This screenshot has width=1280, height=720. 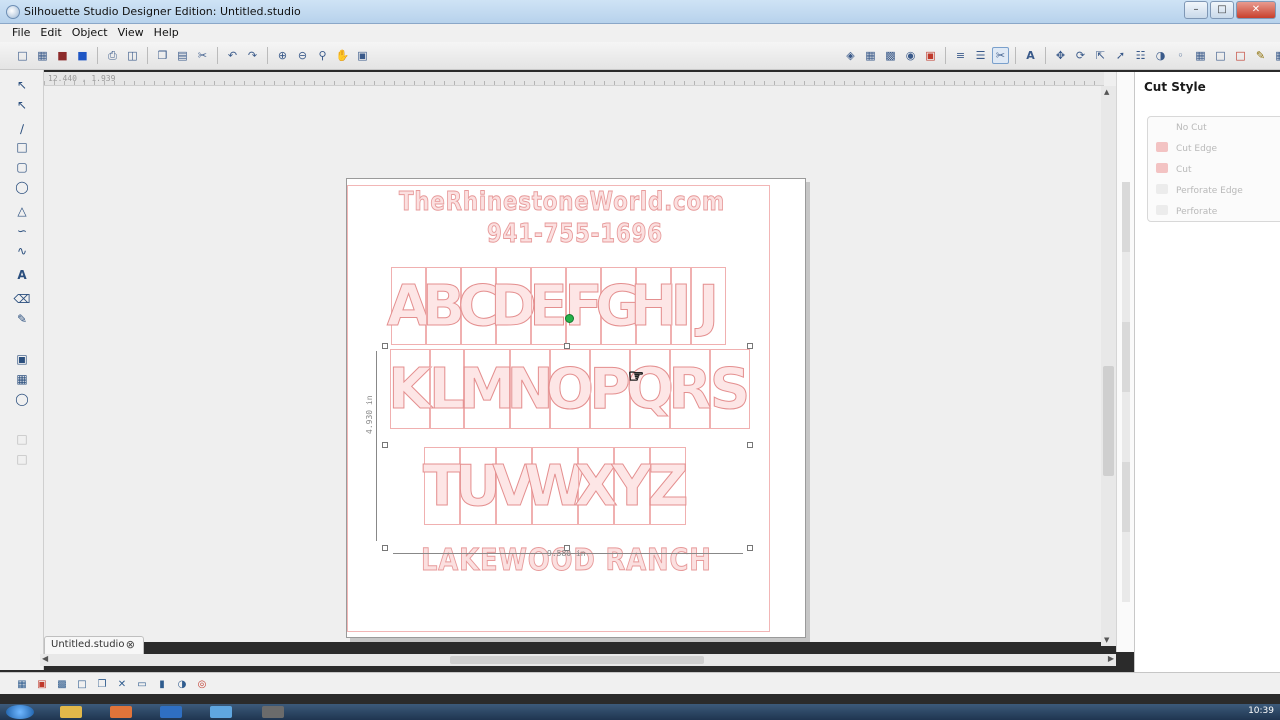 What do you see at coordinates (1111, 658) in the screenshot?
I see `scroll-right-icon: ▶` at bounding box center [1111, 658].